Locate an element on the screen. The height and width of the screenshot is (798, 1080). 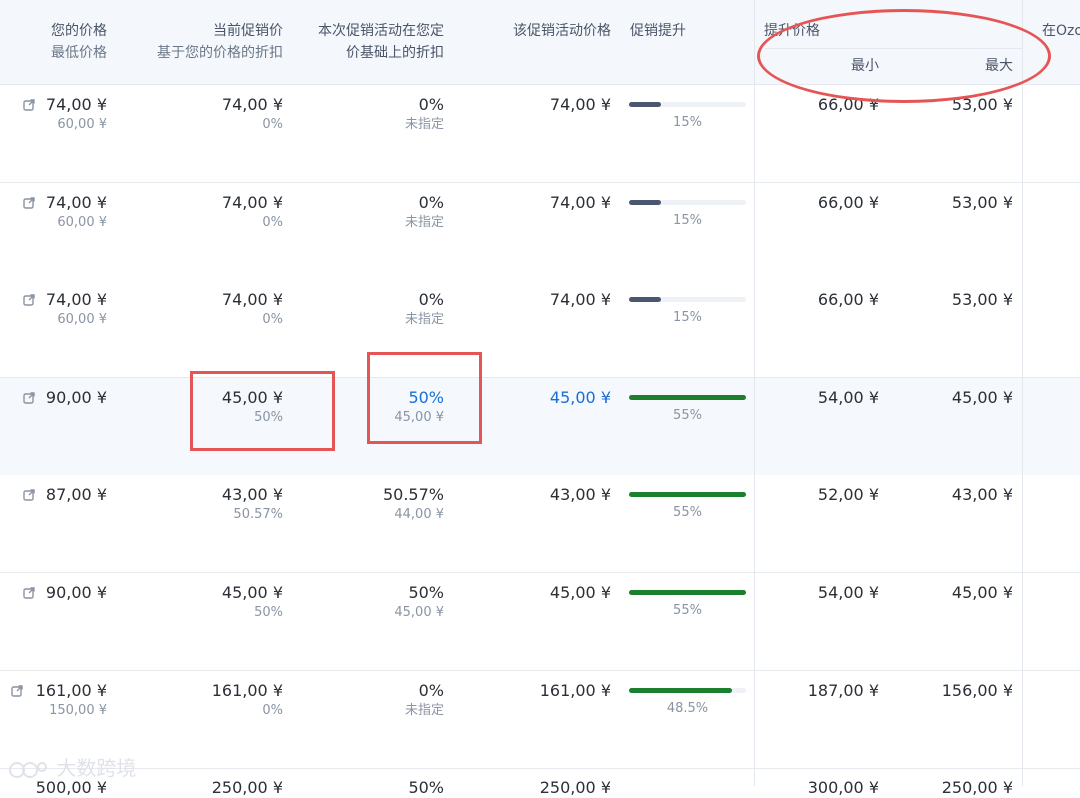
min-price: 150,00 ¥ is located at coordinates (78, 710).